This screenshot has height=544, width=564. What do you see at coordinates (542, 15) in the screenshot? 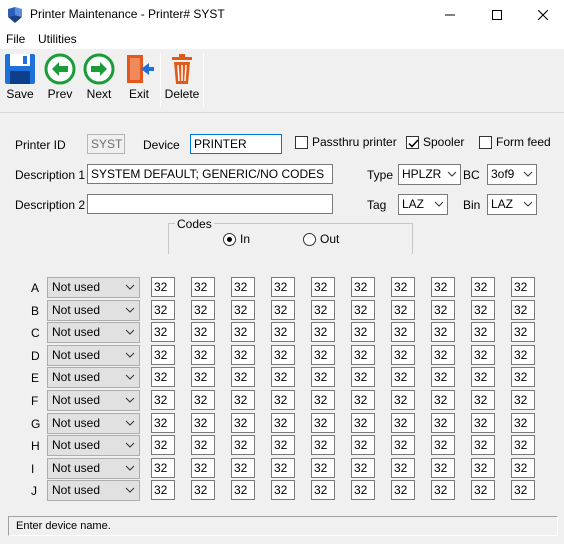
I see `close-button` at bounding box center [542, 15].